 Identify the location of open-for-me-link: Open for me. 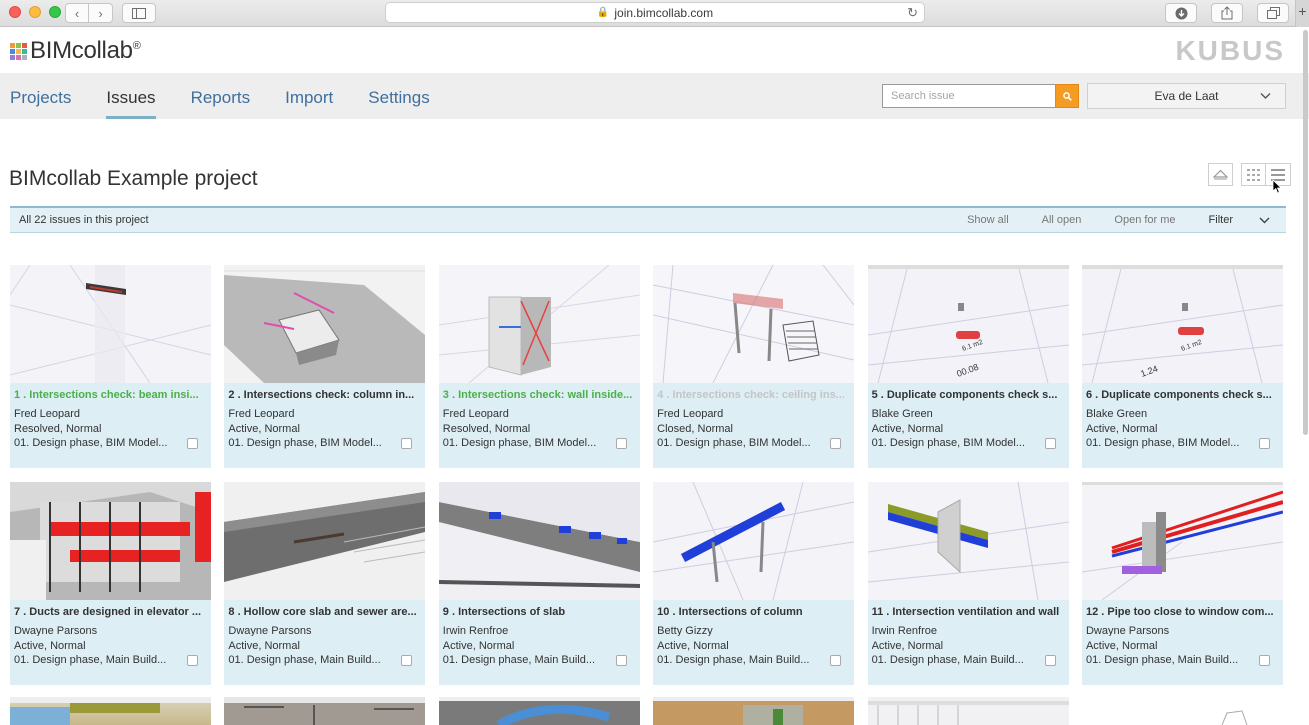
(1144, 220).